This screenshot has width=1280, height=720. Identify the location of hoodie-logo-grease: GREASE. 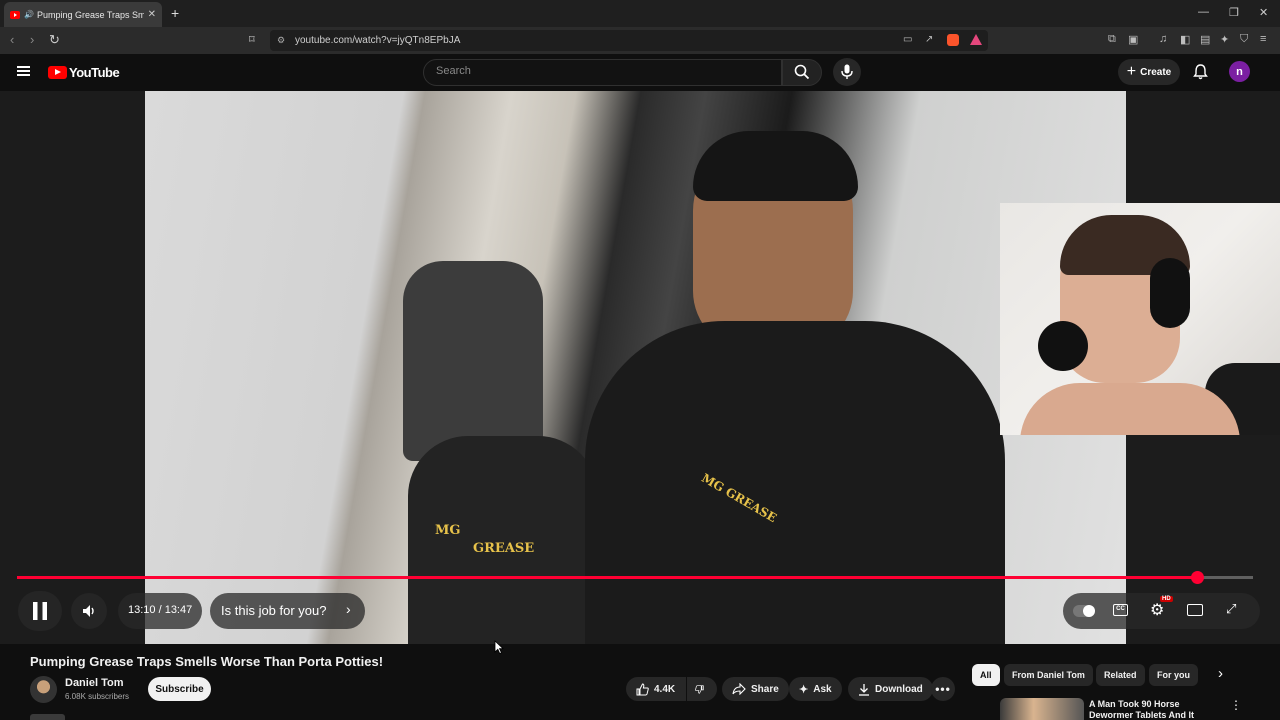
(504, 548).